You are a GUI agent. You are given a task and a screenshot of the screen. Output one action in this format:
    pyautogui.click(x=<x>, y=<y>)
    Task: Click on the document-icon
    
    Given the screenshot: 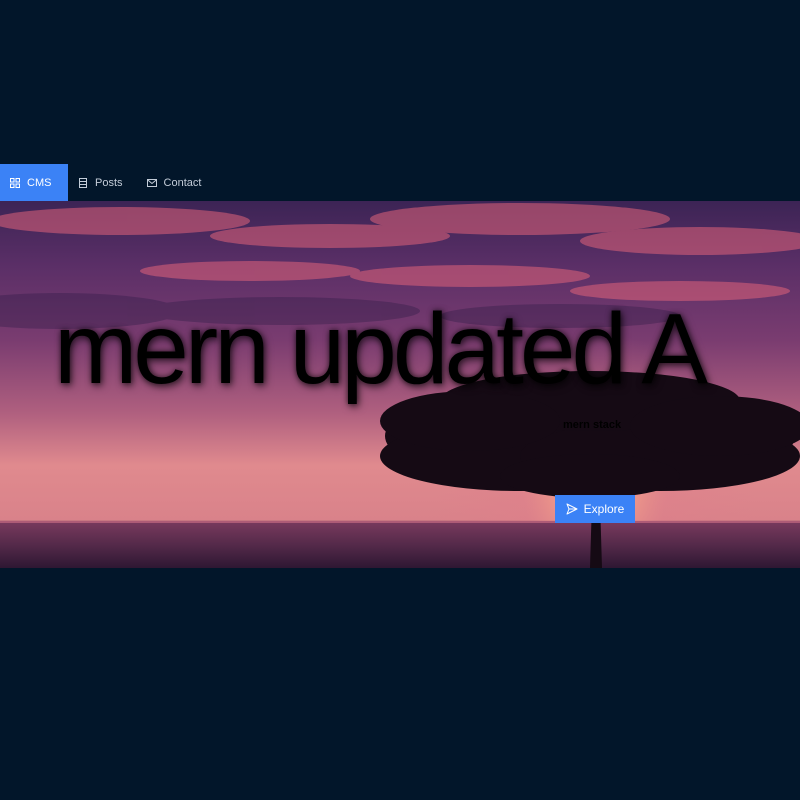 What is the action you would take?
    pyautogui.click(x=83, y=182)
    